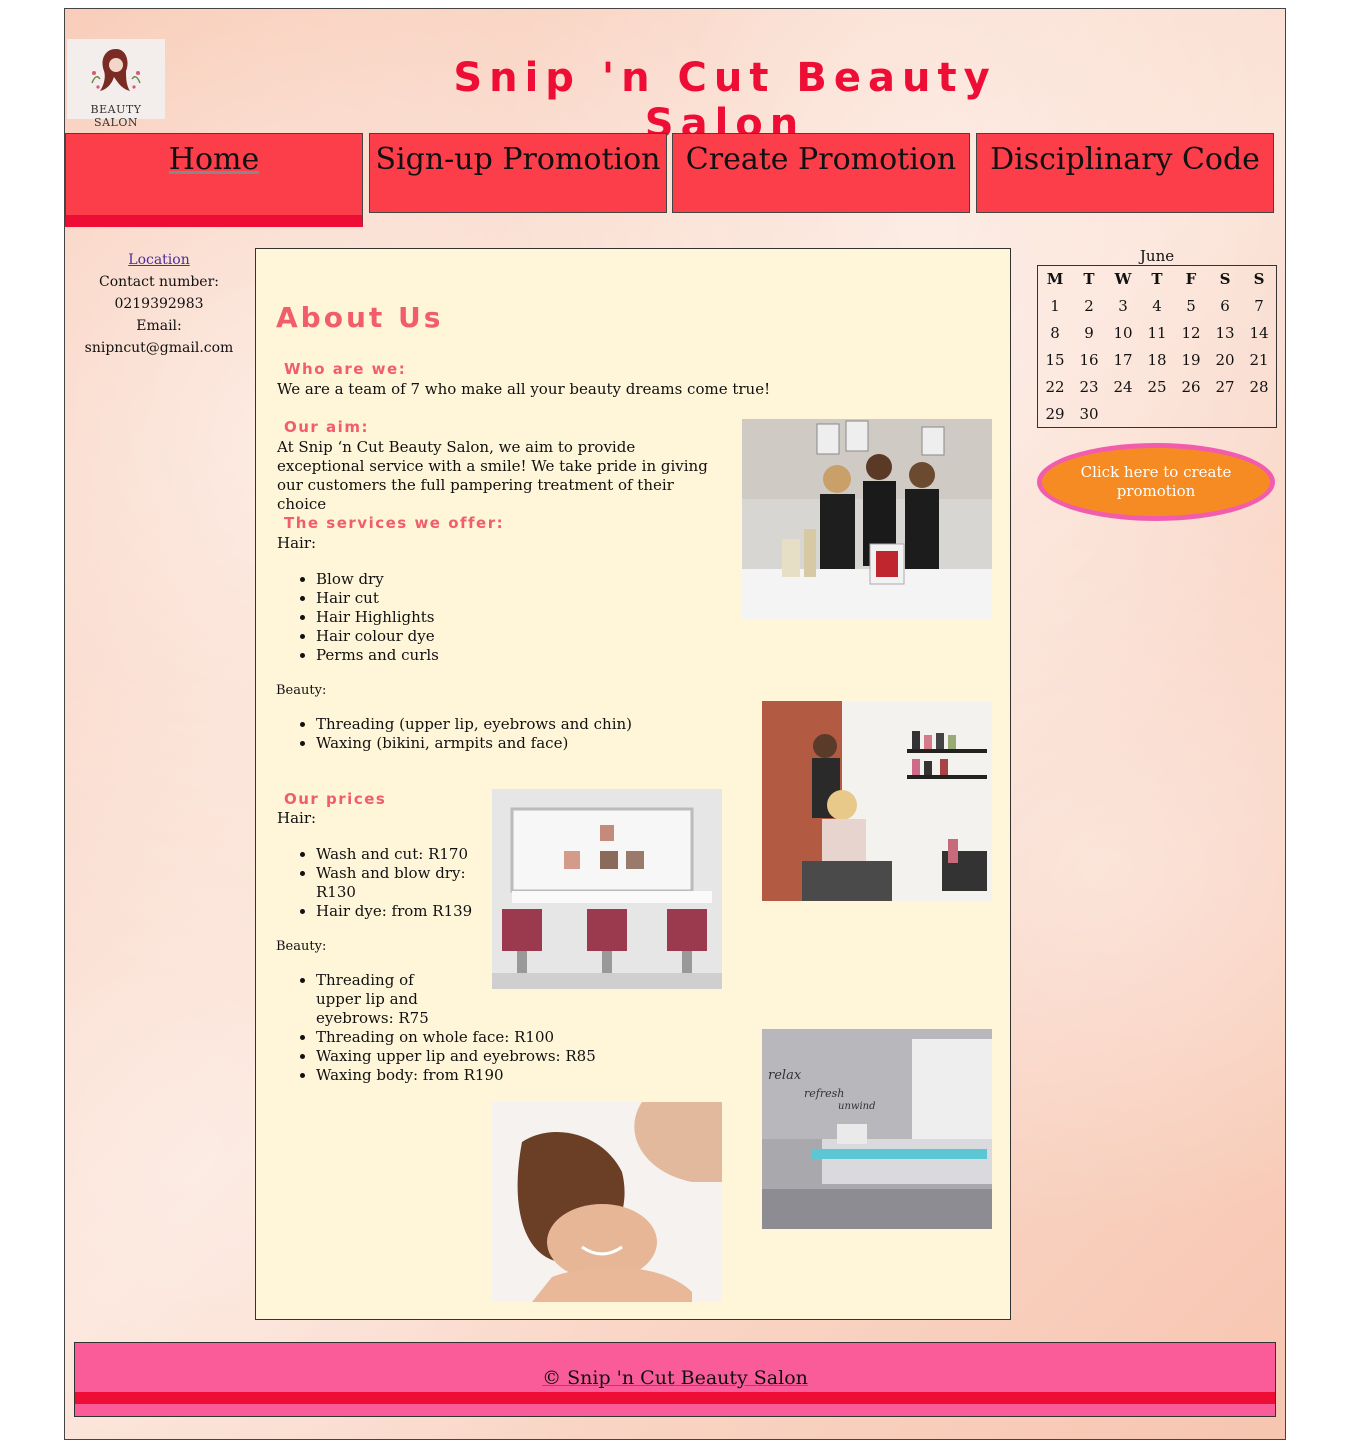  I want to click on about-title: About Us, so click(360, 317).